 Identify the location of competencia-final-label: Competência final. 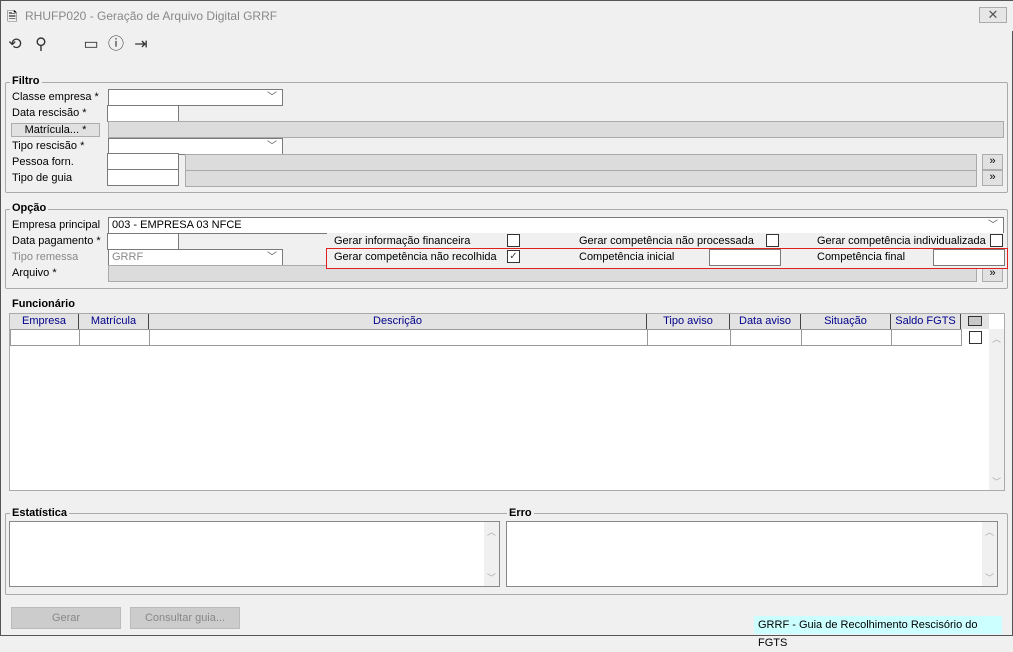
(861, 257).